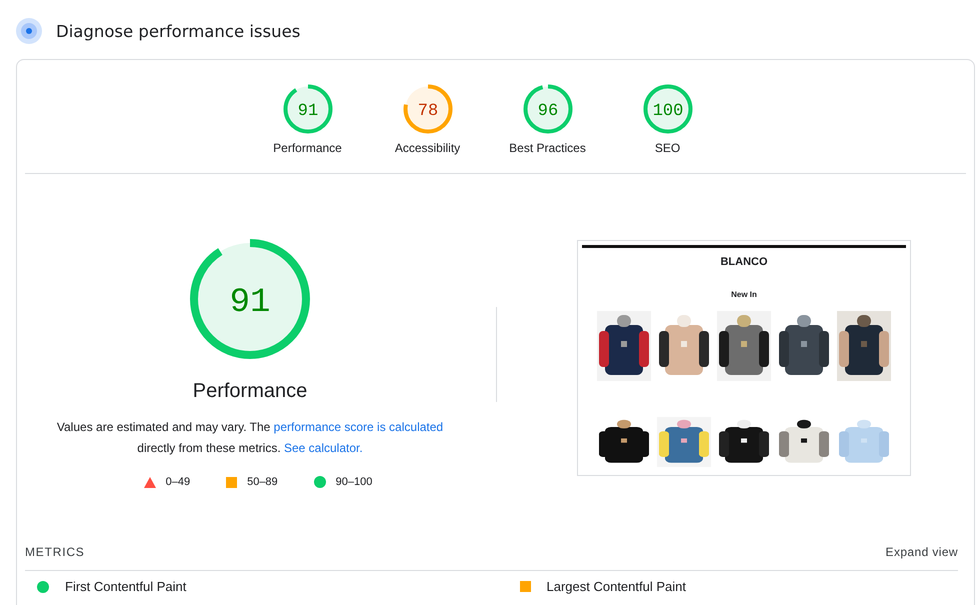  What do you see at coordinates (262, 482) in the screenshot?
I see `legend-range: 50–89` at bounding box center [262, 482].